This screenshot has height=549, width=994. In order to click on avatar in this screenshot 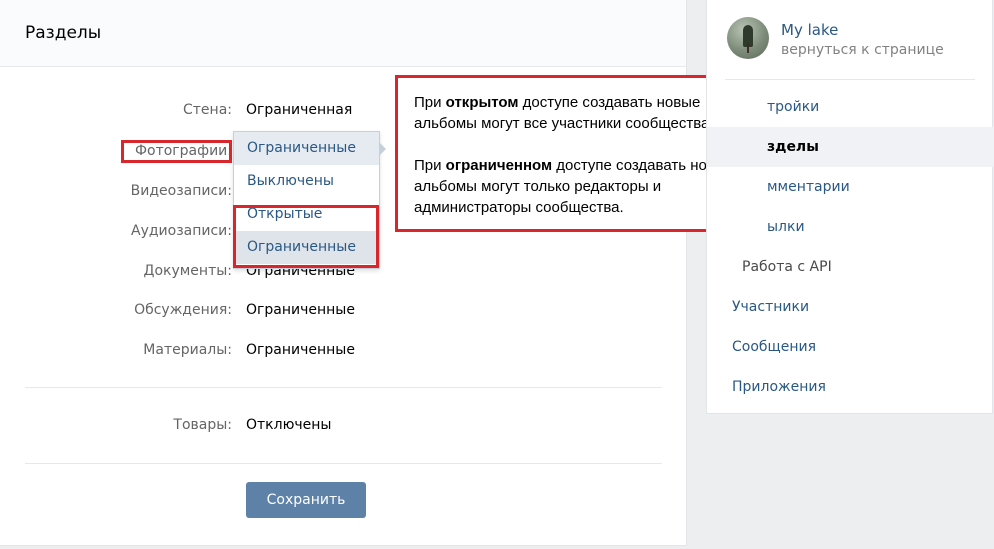, I will do `click(748, 38)`.